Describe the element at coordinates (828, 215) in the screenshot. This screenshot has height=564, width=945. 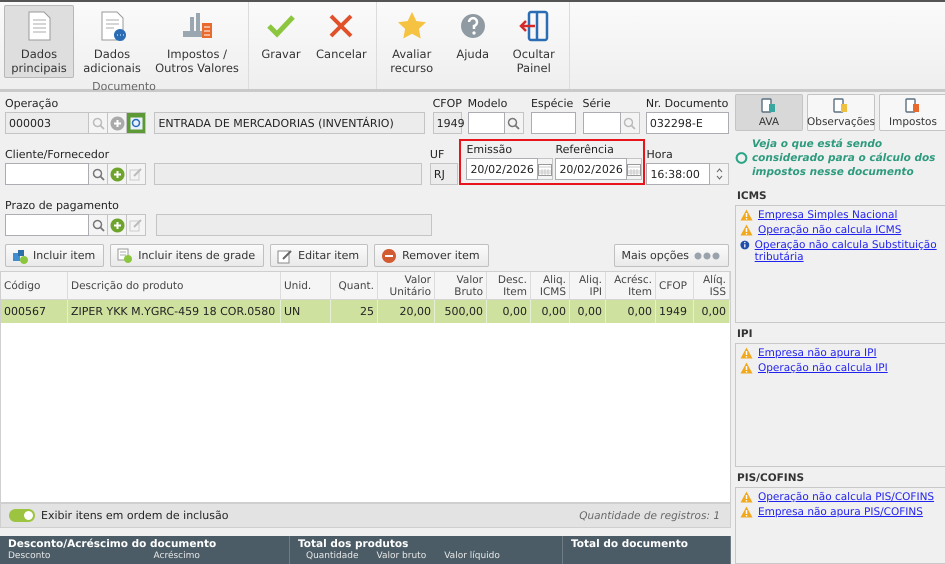
I see `notice-link: Empresa Simples Nacional` at that location.